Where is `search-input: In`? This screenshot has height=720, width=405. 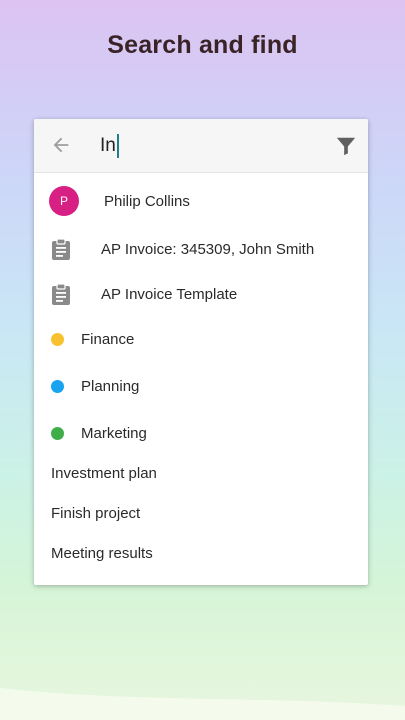 search-input: In is located at coordinates (109, 146).